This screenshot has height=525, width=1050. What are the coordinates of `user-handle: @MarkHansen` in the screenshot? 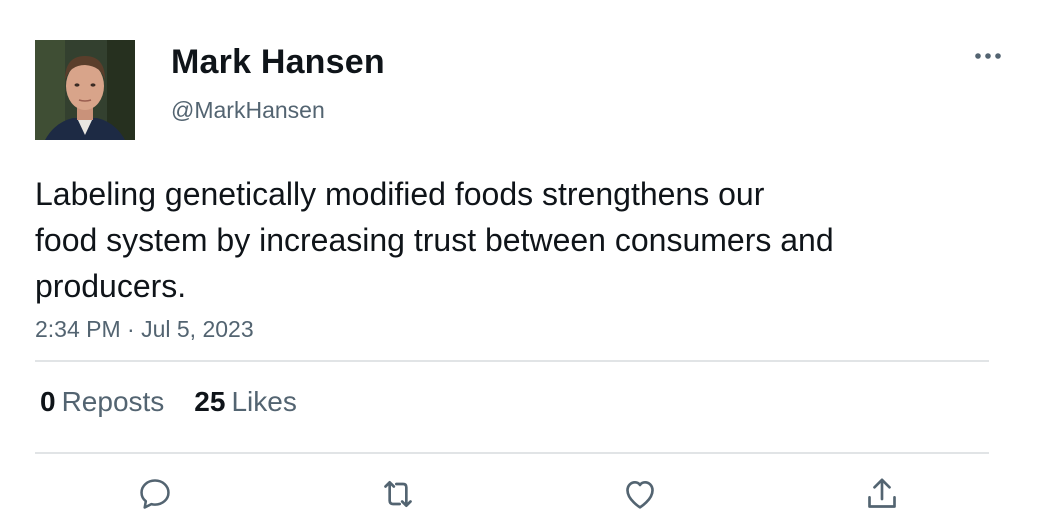 It's located at (248, 110).